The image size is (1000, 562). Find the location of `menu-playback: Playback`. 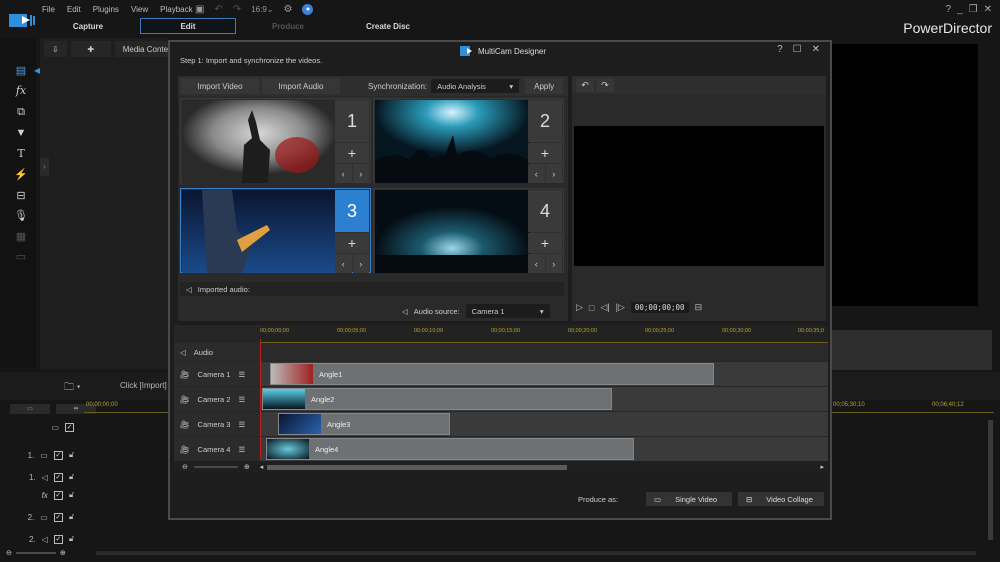

menu-playback: Playback is located at coordinates (176, 9).